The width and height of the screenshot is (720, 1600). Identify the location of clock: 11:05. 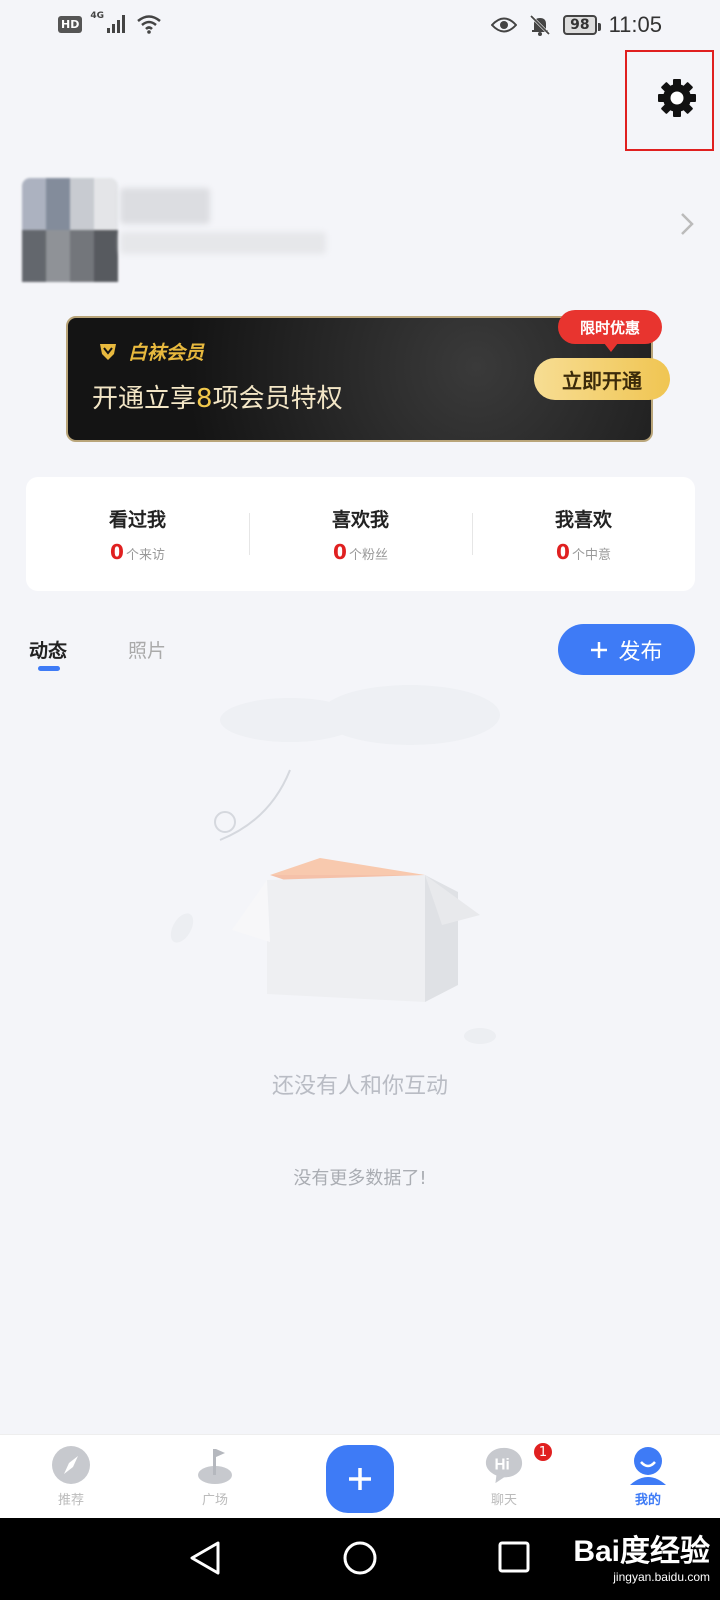
(635, 24).